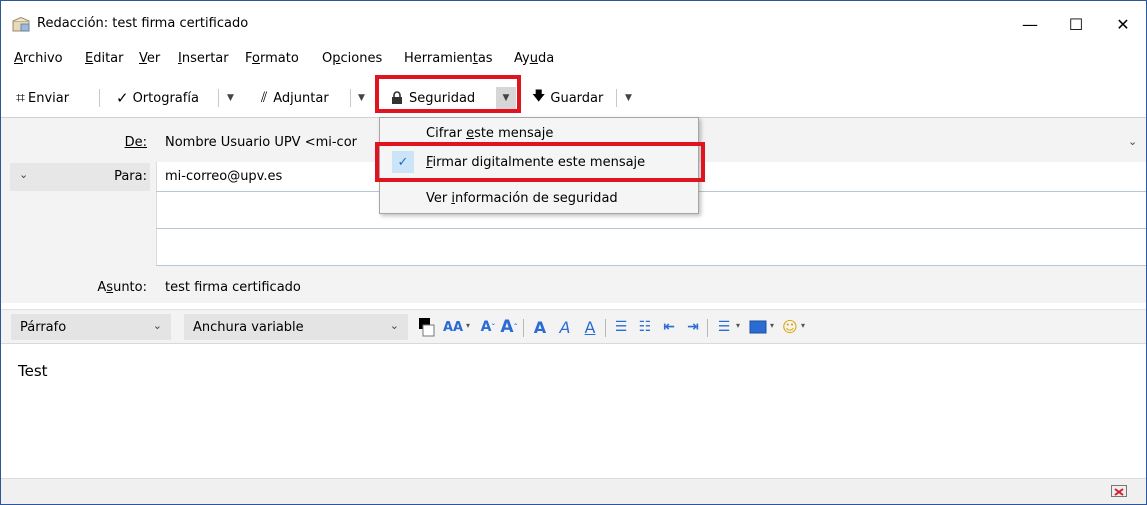  Describe the element at coordinates (534, 58) in the screenshot. I see `menu-ayuda: Ayuda` at that location.